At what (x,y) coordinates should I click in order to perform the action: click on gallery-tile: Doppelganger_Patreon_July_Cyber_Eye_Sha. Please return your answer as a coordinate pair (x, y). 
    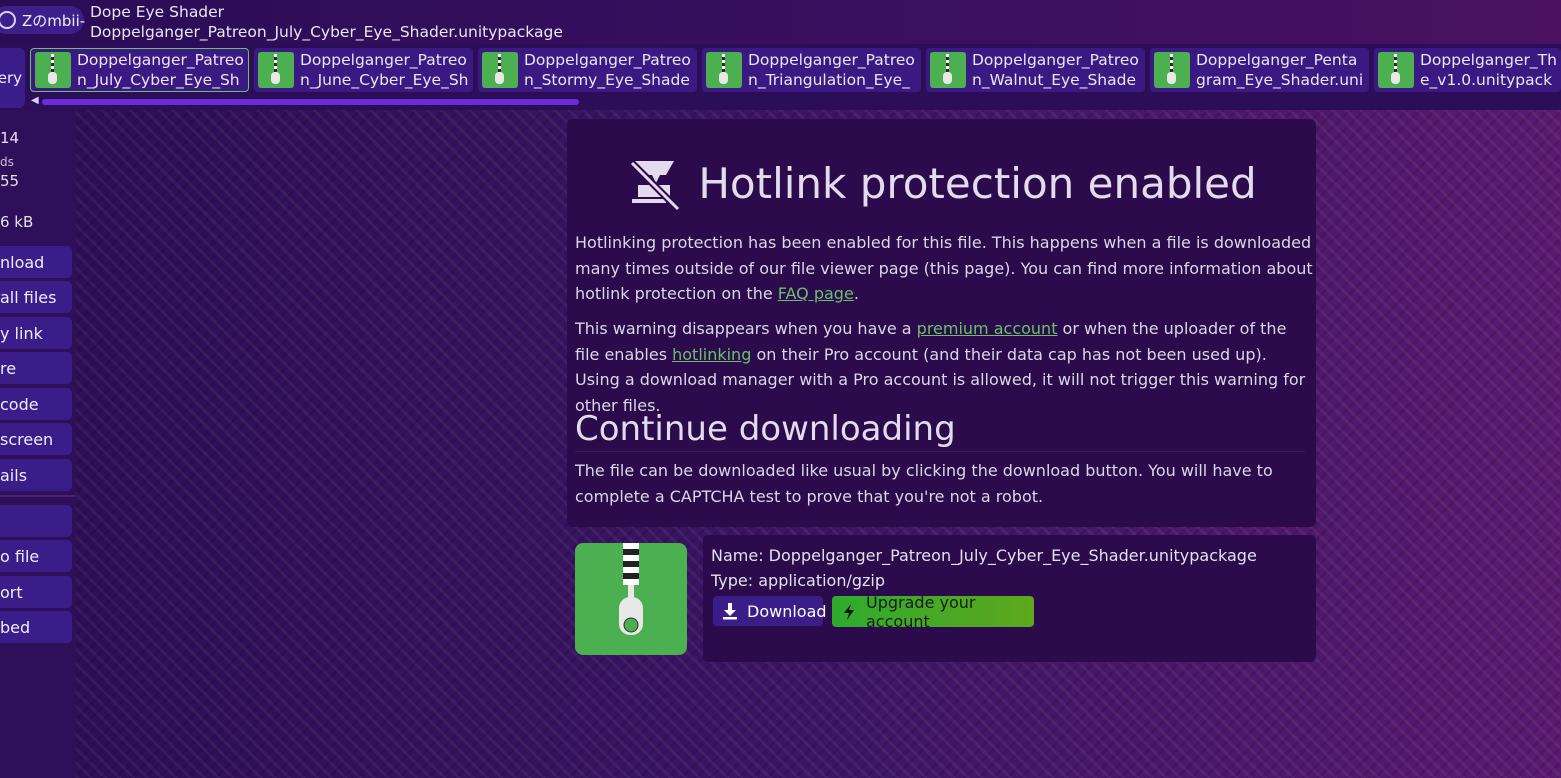
    Looking at the image, I should click on (139, 70).